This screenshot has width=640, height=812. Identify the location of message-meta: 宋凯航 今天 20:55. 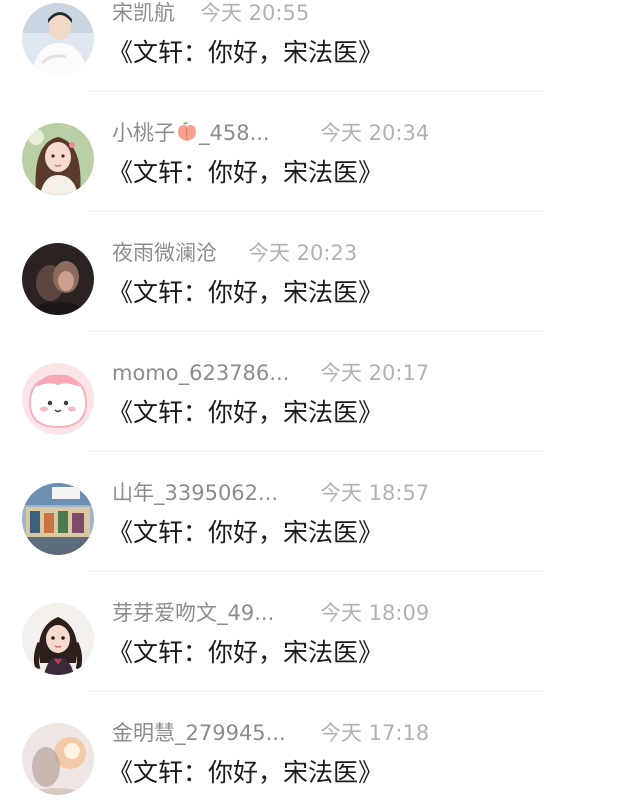
(210, 14).